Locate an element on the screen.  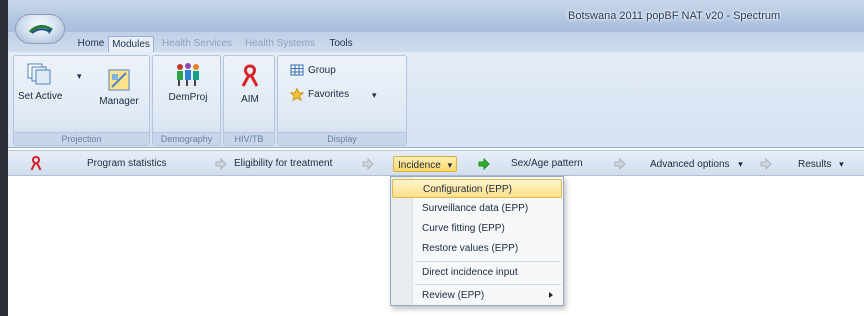
demproj-button: DemProj is located at coordinates (188, 82).